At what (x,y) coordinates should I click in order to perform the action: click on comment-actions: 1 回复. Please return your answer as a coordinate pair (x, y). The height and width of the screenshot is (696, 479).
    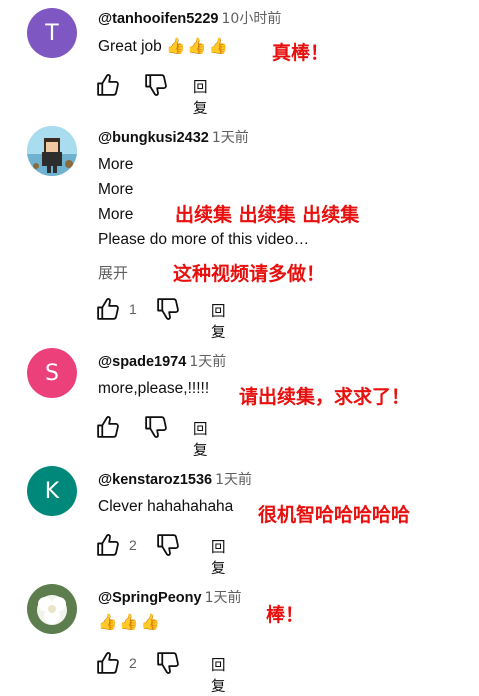
    Looking at the image, I should click on (160, 318).